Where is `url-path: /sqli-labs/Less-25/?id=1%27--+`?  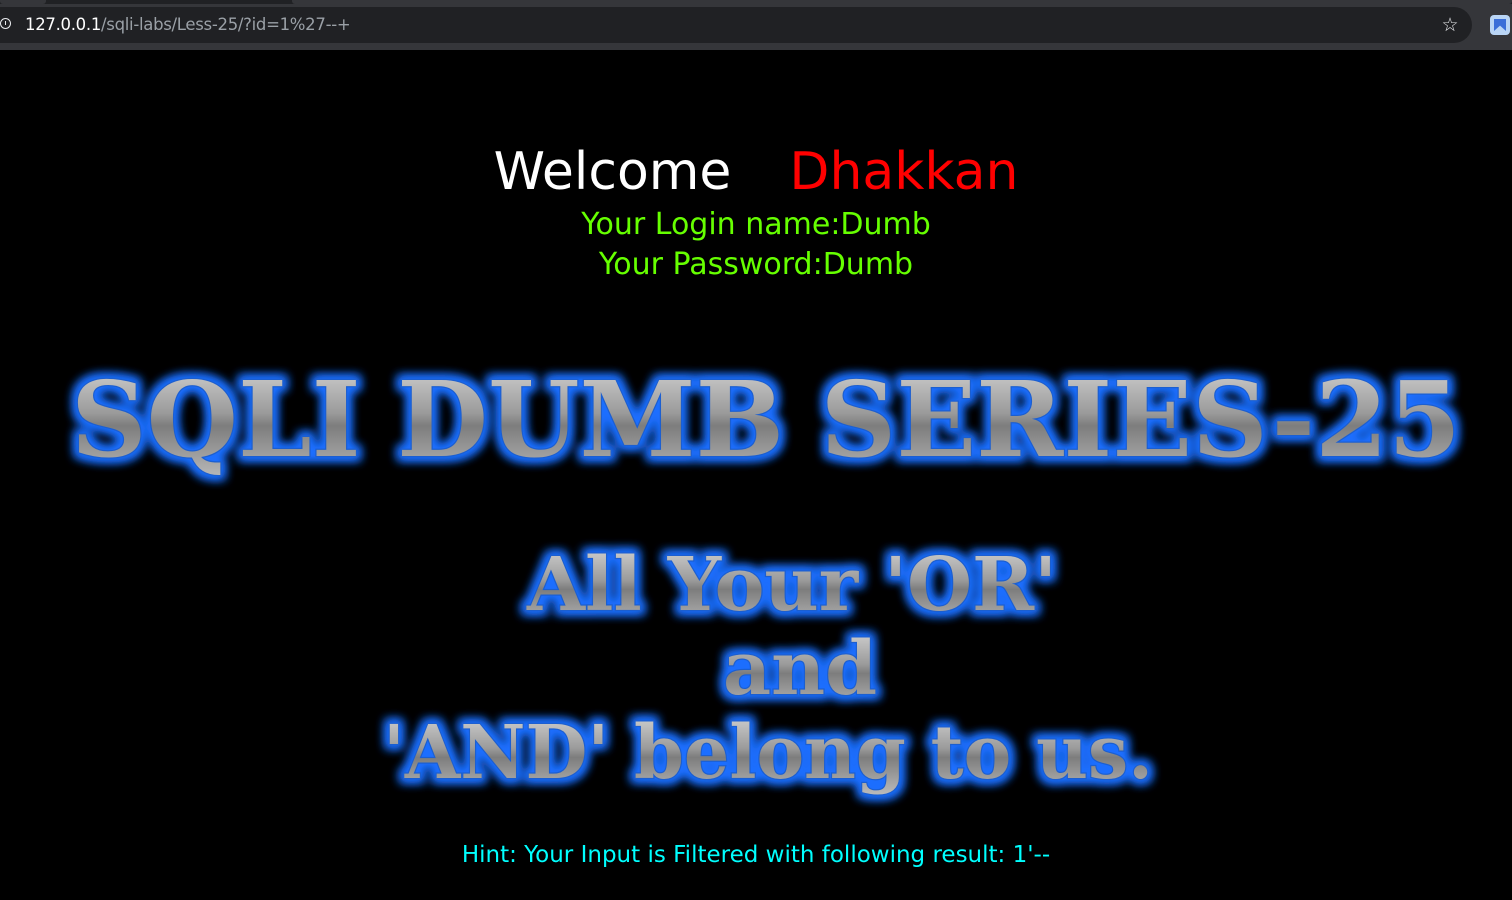 url-path: /sqli-labs/Less-25/?id=1%27--+ is located at coordinates (226, 24).